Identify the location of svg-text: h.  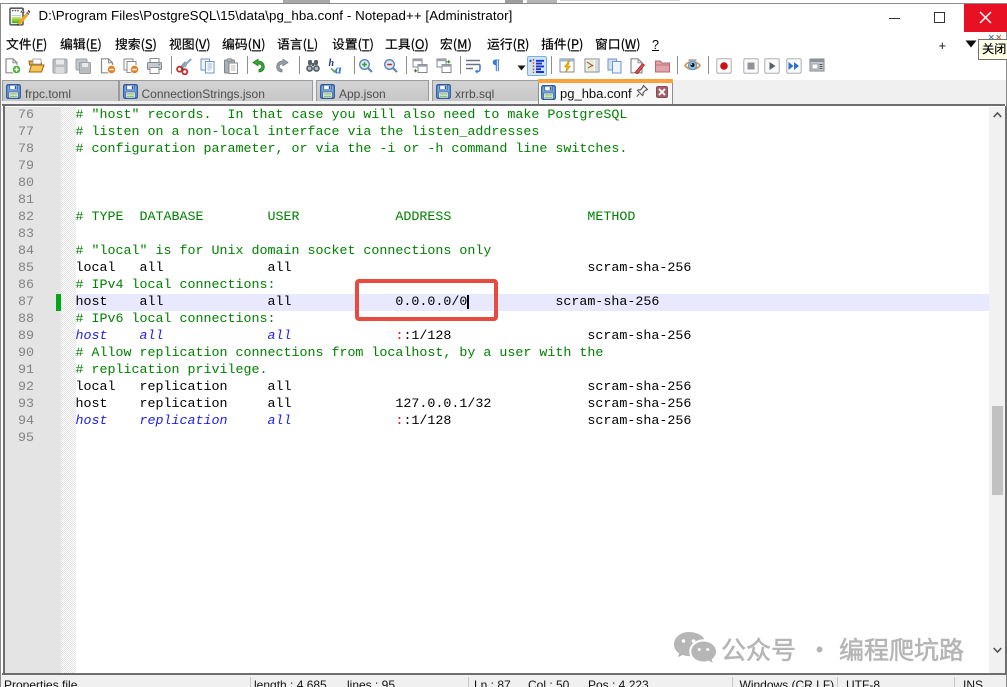
(332, 63).